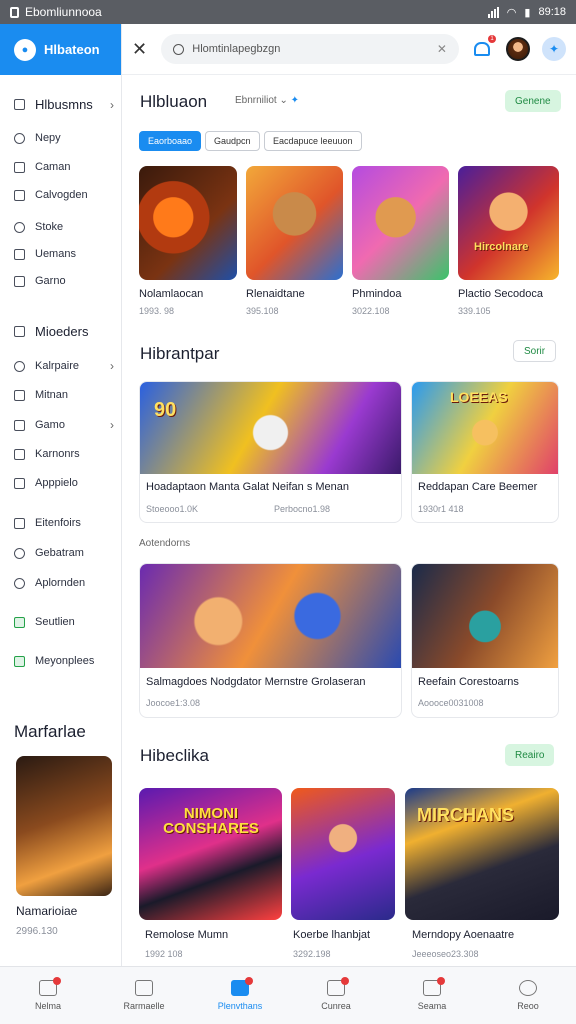  What do you see at coordinates (248, 487) in the screenshot?
I see `banner-title: Hoadaptaon Manta Galat Neifan s Menan` at bounding box center [248, 487].